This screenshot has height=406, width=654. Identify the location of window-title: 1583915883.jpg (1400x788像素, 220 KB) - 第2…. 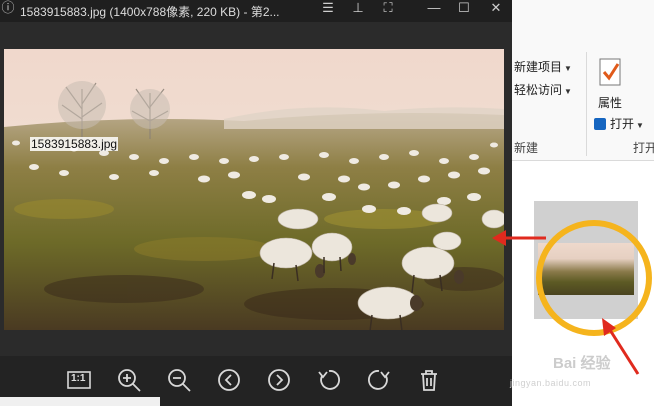
(150, 12).